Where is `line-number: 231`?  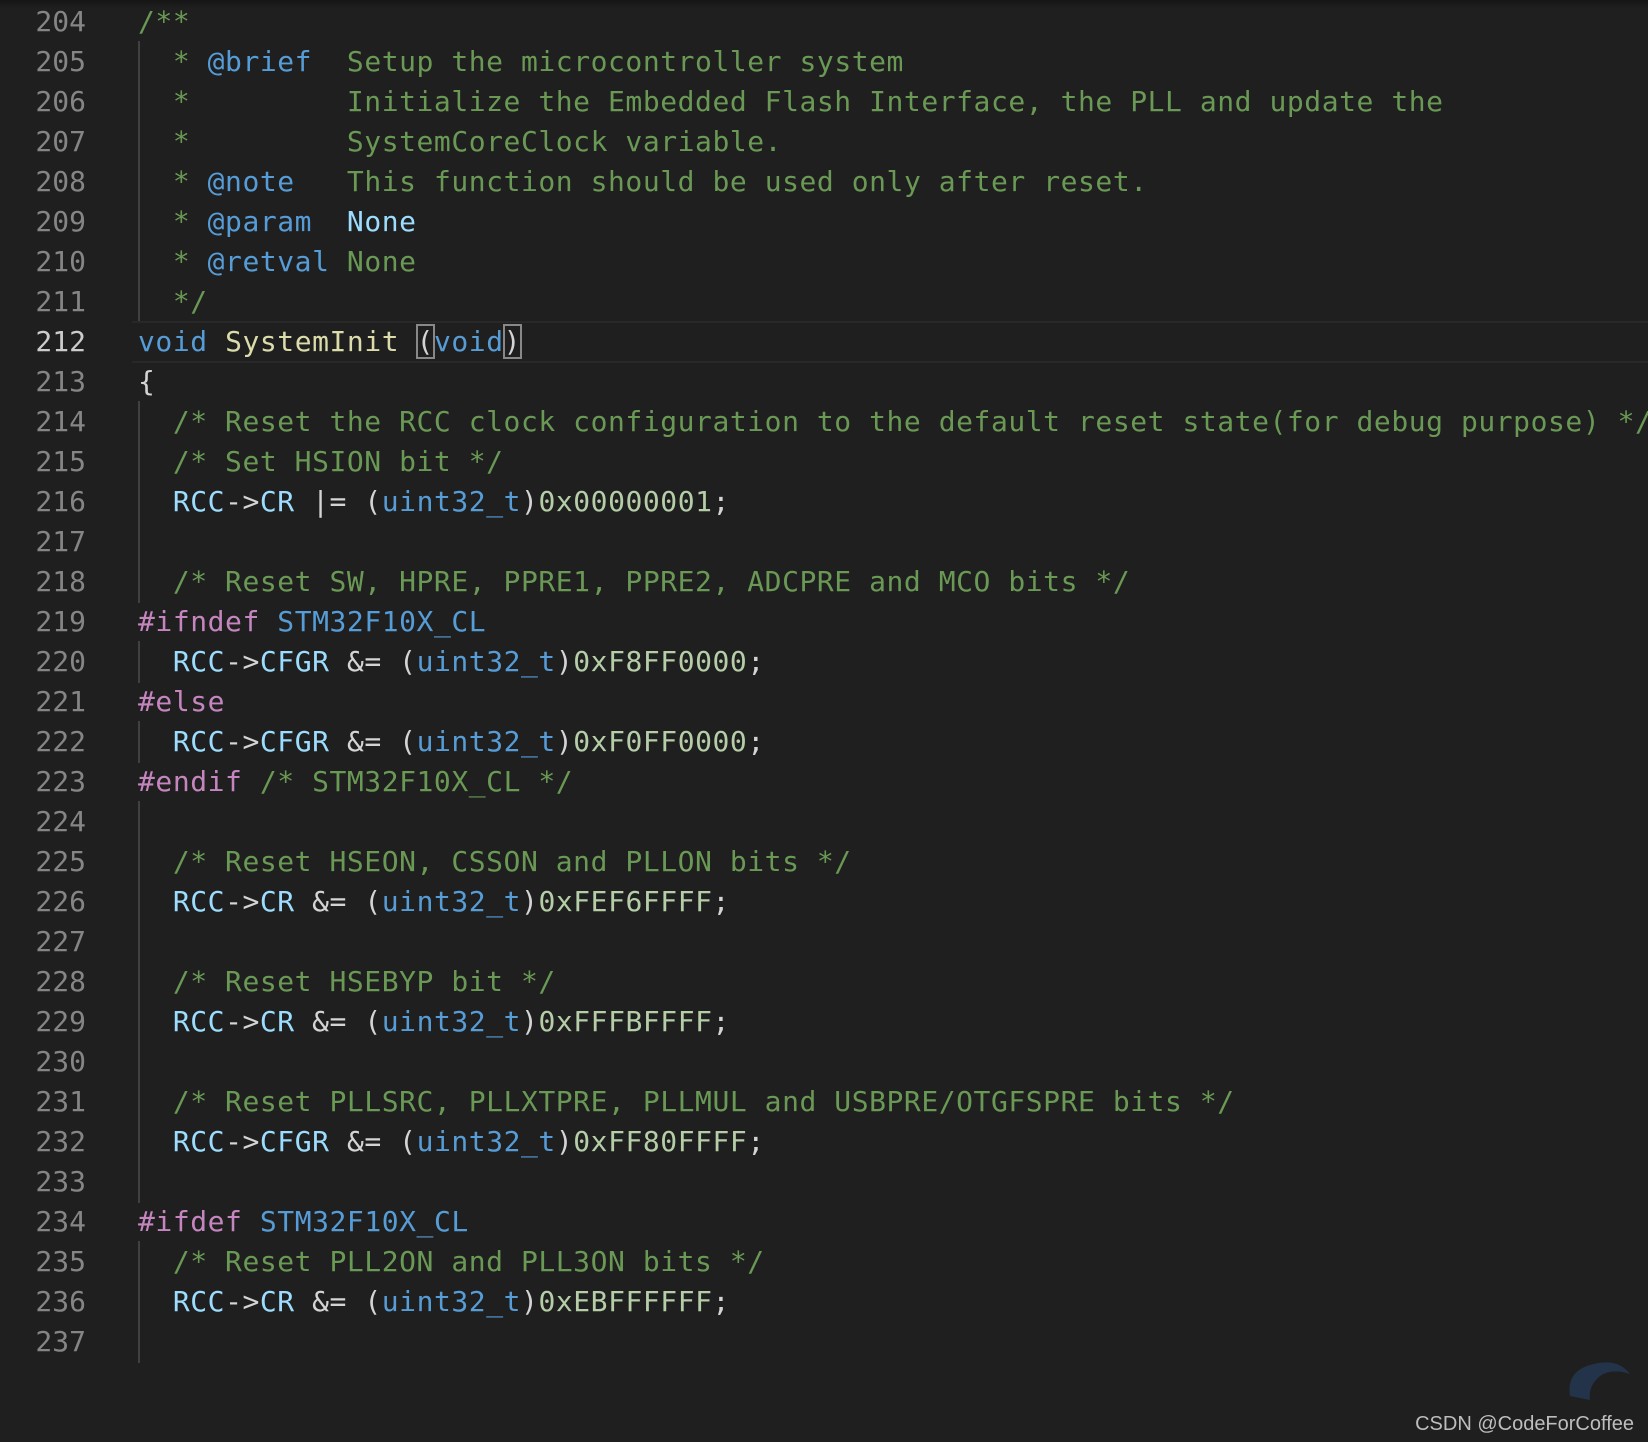
line-number: 231 is located at coordinates (43, 1102).